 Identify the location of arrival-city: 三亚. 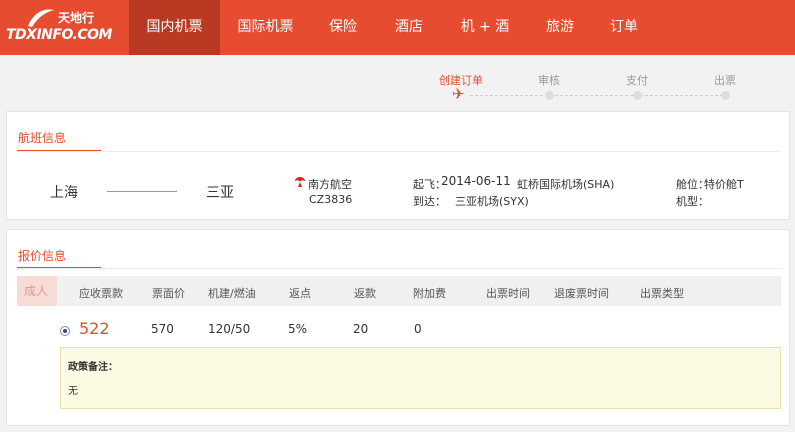
(220, 193).